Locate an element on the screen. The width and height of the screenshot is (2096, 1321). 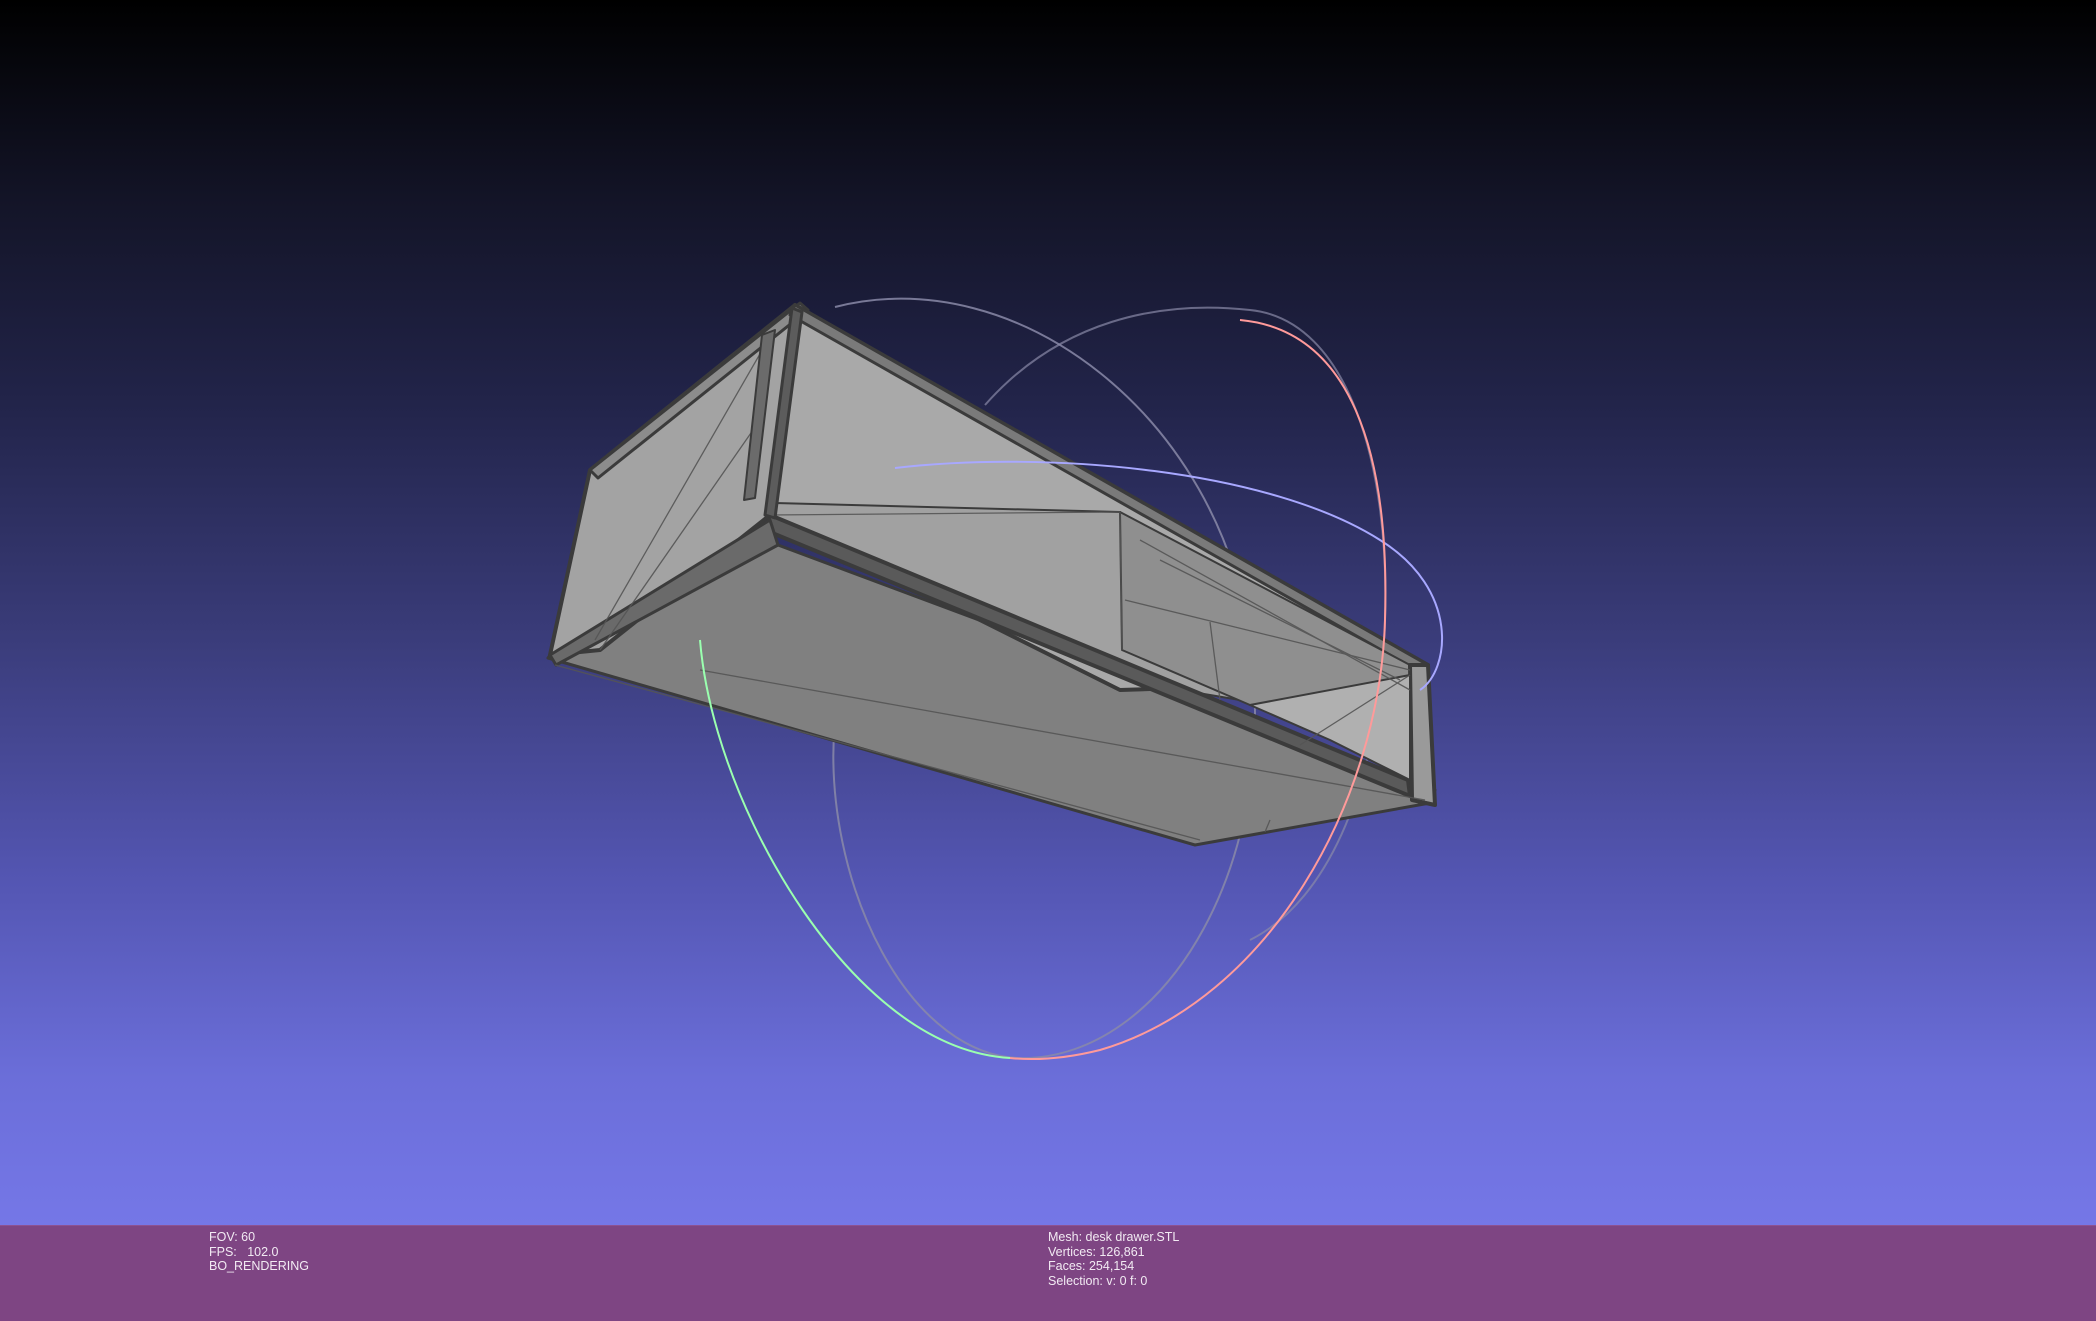
fov-label: FOV: 60 is located at coordinates (232, 1237).